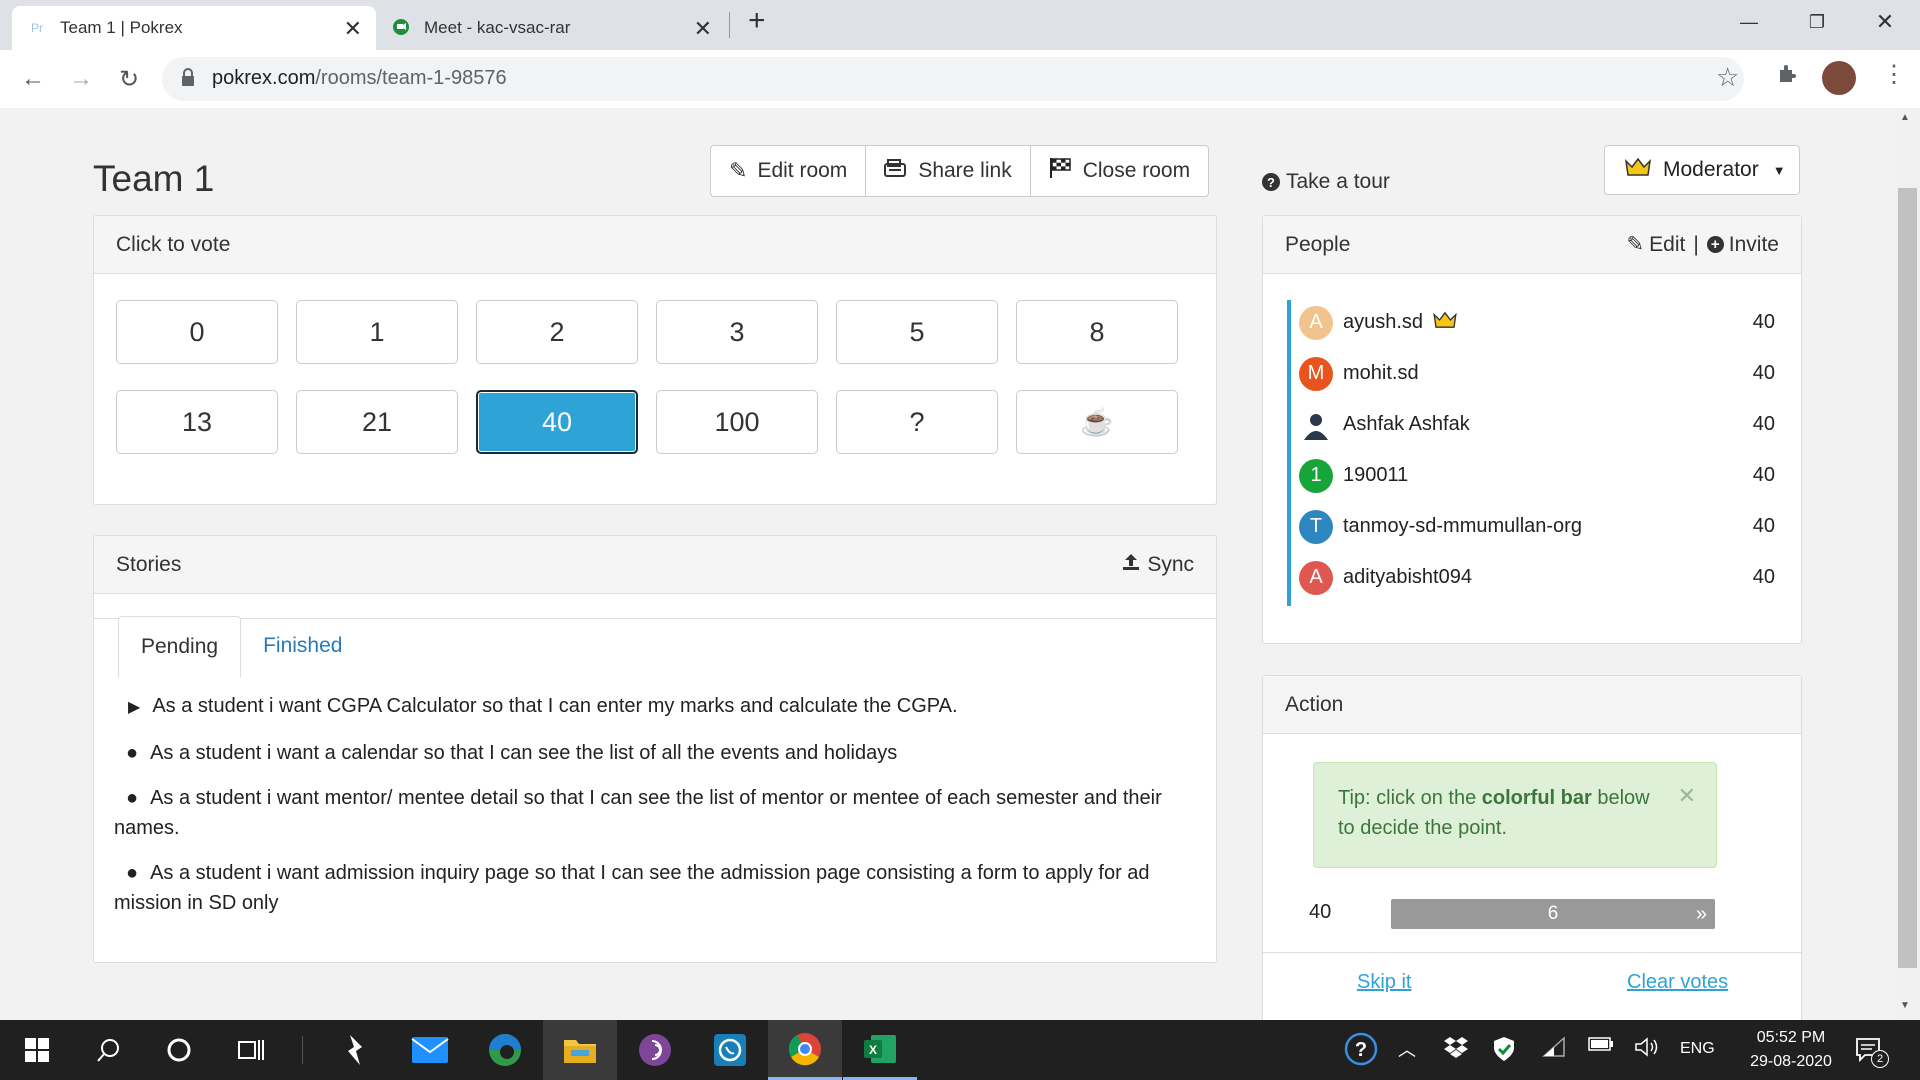  I want to click on crown-icon, so click(1638, 170).